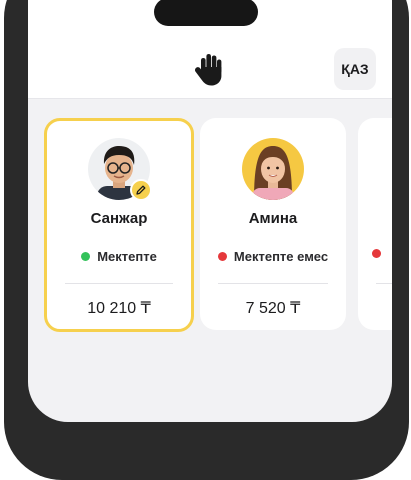 This screenshot has height=480, width=411. I want to click on dynamic-island, so click(206, 13).